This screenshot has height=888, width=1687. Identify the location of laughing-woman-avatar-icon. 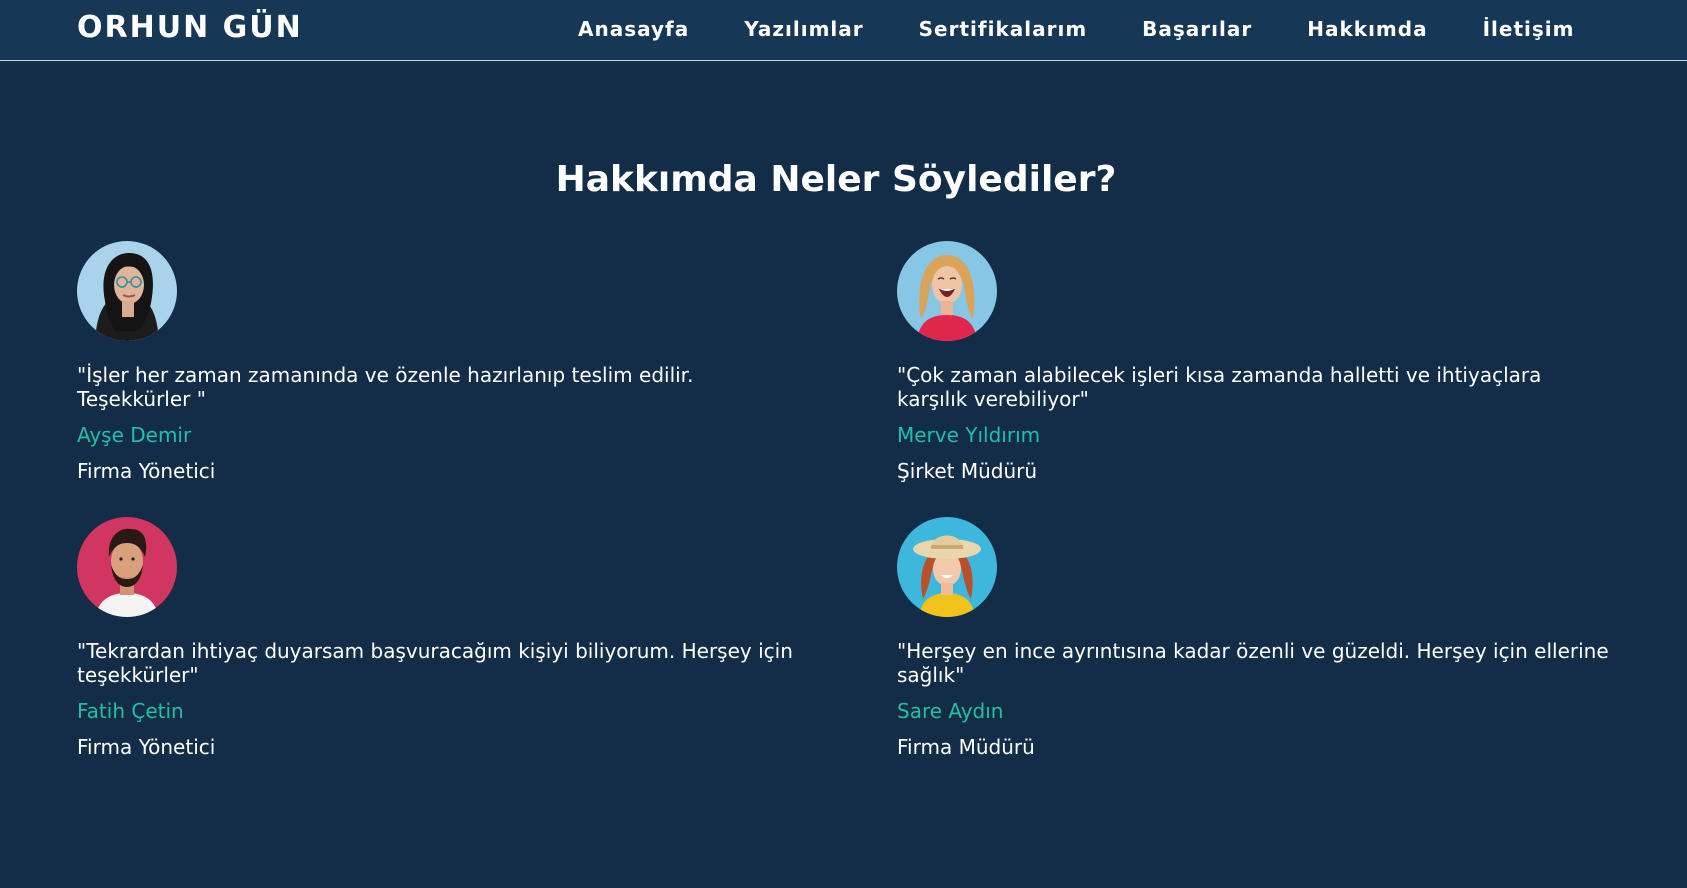
(947, 291).